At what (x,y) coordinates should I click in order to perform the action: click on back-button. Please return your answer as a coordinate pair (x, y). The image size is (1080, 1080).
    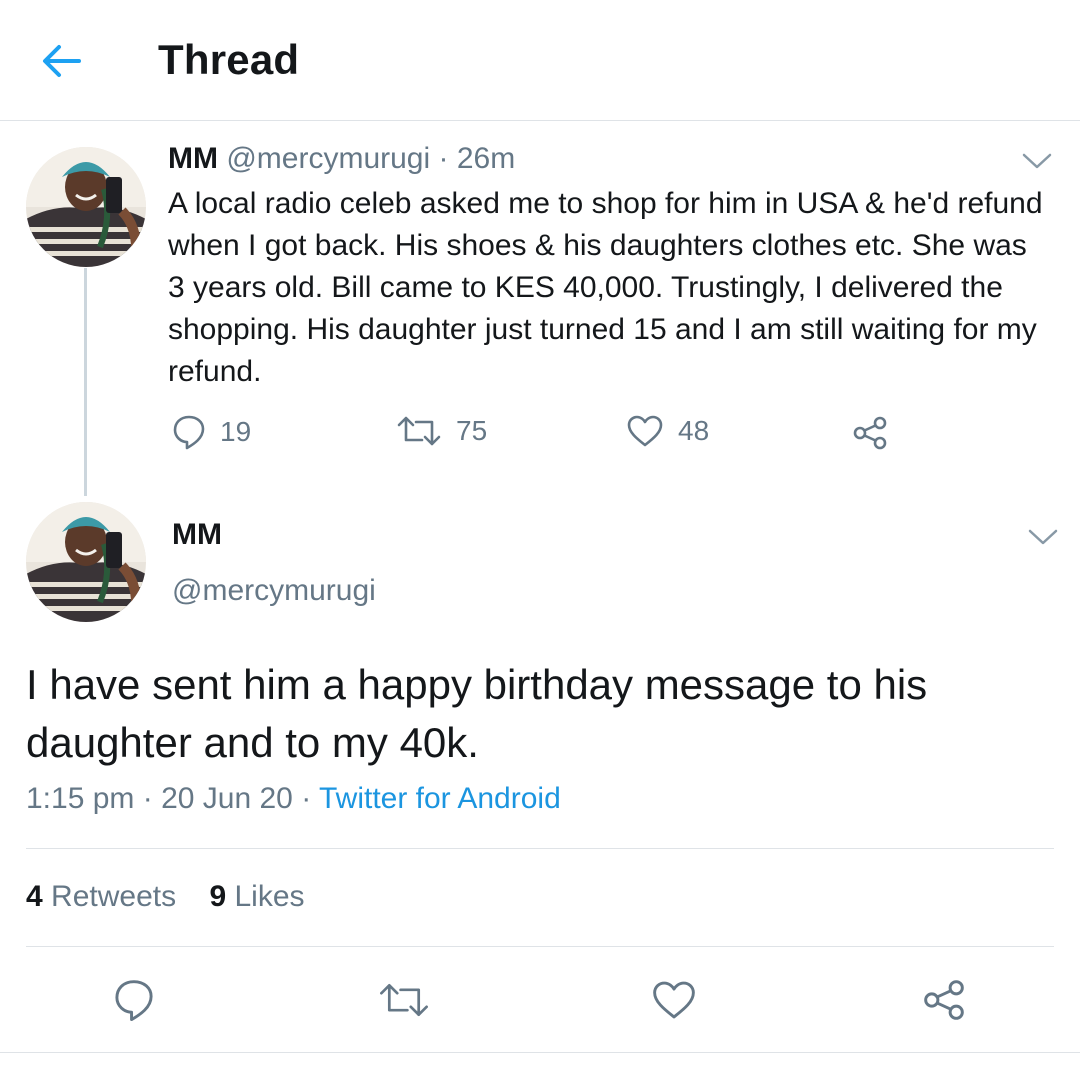
    Looking at the image, I should click on (61, 61).